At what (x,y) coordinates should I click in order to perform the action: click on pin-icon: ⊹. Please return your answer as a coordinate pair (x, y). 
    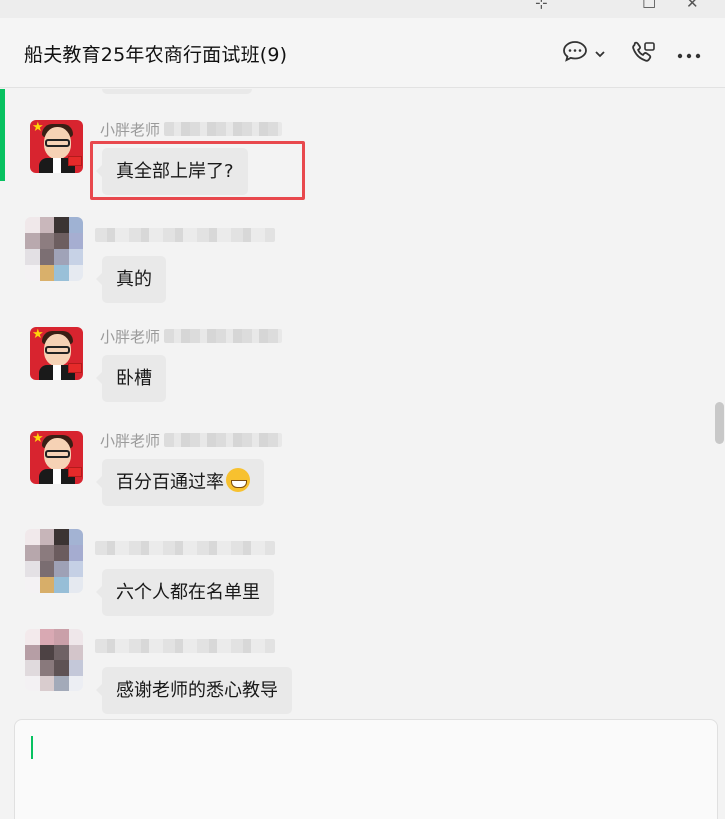
    Looking at the image, I should click on (541, 6).